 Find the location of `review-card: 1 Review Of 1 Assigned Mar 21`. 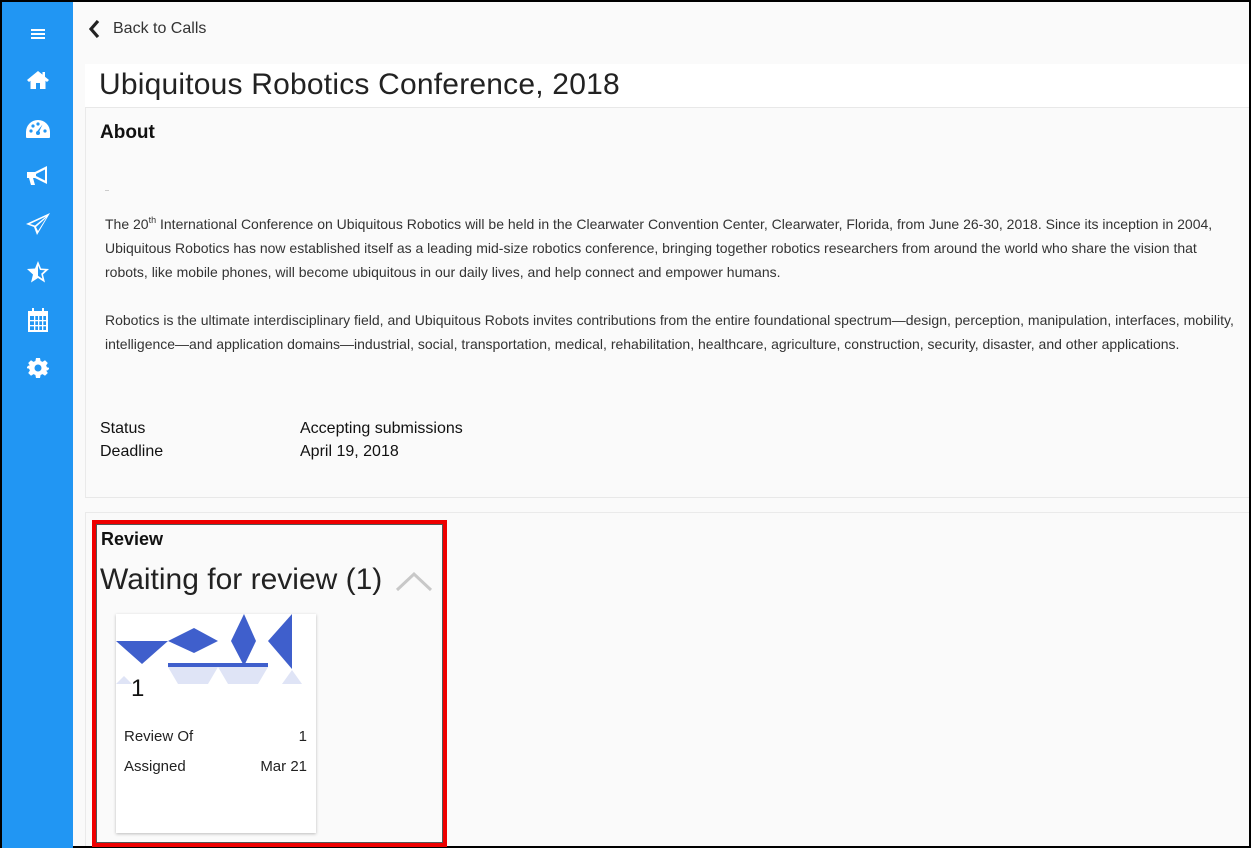

review-card: 1 Review Of 1 Assigned Mar 21 is located at coordinates (216, 723).